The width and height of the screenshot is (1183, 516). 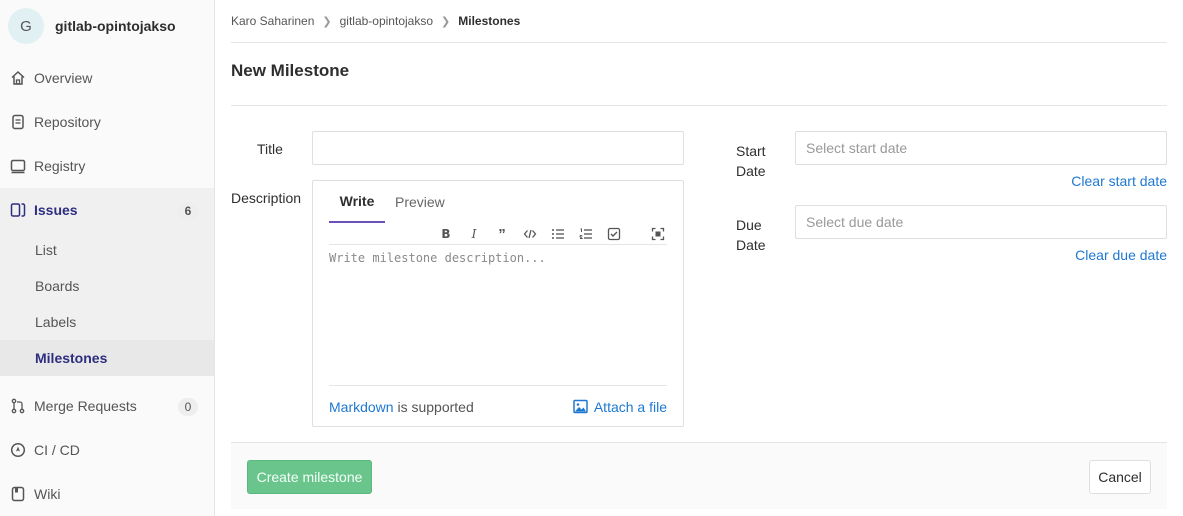 I want to click on page-title: New Milestone, so click(x=290, y=70).